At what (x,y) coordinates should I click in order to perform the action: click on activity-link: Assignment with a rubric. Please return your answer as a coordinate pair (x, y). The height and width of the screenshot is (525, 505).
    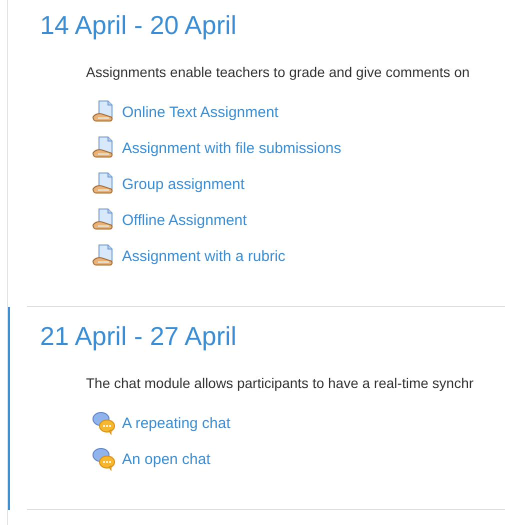
    Looking at the image, I should click on (204, 256).